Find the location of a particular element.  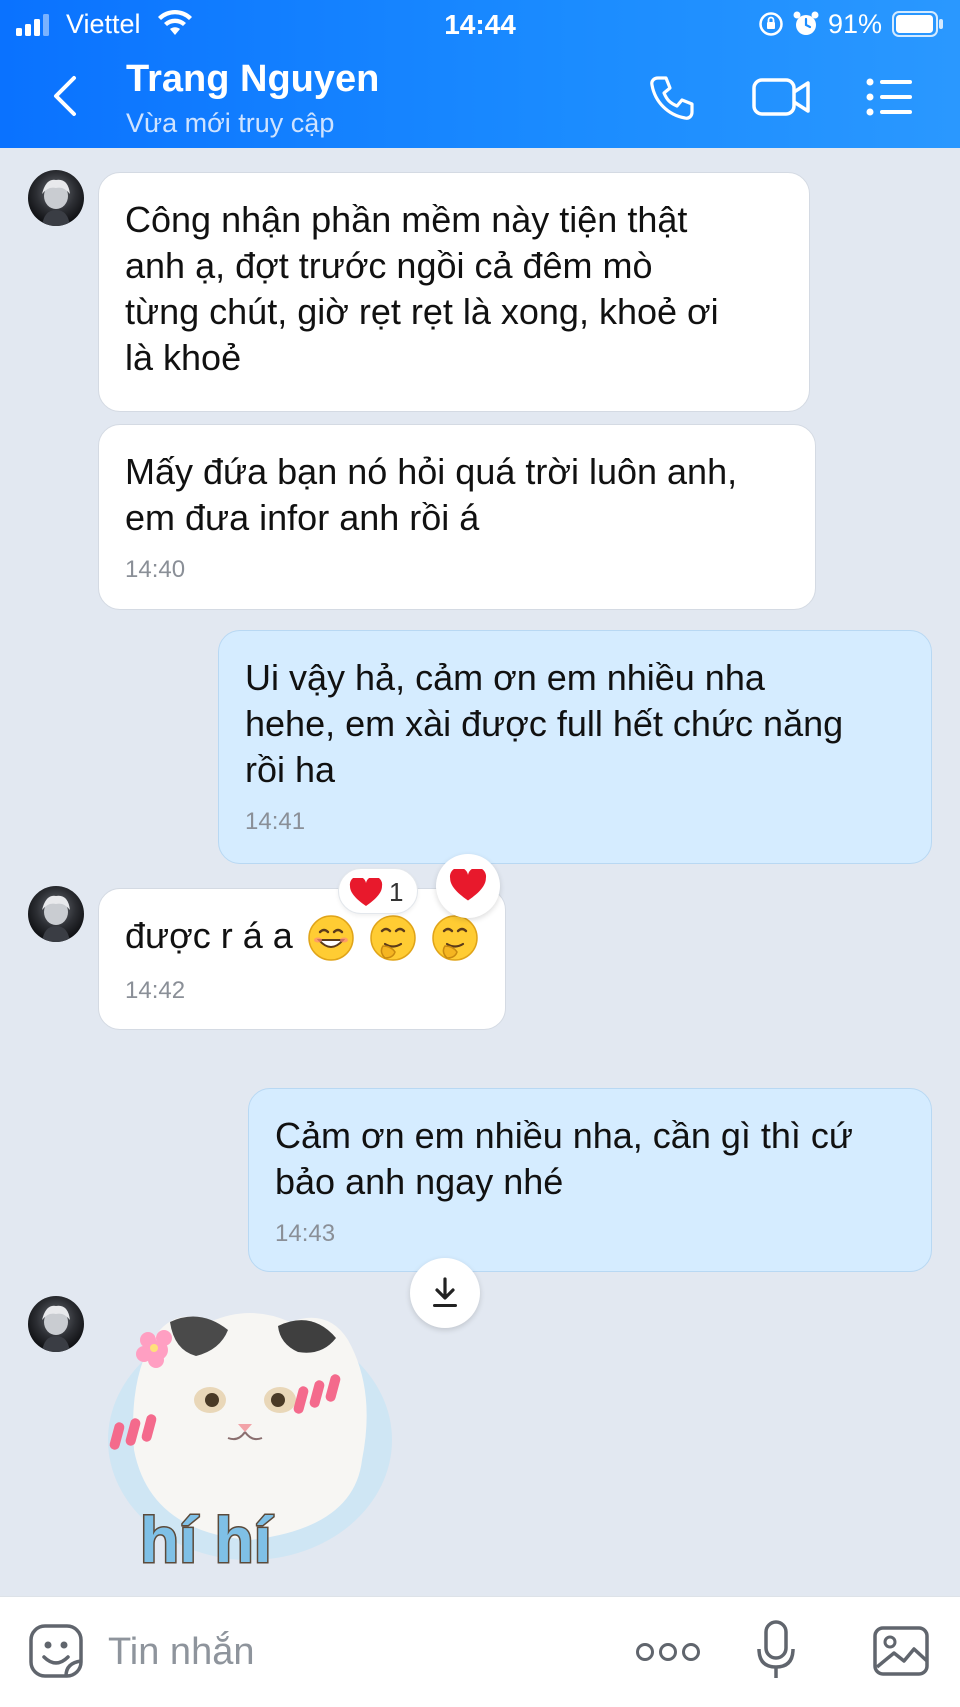

microphone-icon is located at coordinates (776, 1650).